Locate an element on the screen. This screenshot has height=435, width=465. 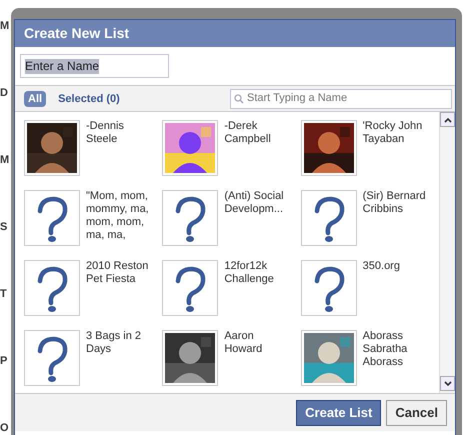
search-input: Start Typing a Name is located at coordinates (347, 98).